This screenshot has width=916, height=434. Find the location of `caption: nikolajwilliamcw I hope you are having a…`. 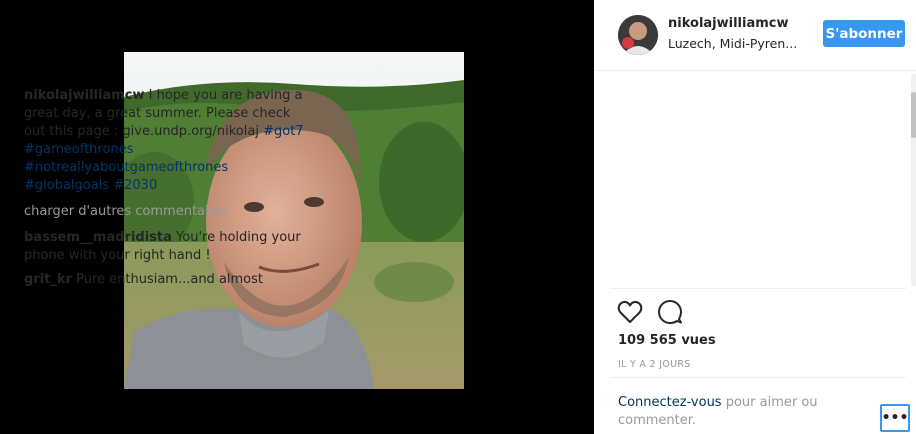

caption: nikolajwilliamcw I hope you are having a… is located at coordinates (164, 141).